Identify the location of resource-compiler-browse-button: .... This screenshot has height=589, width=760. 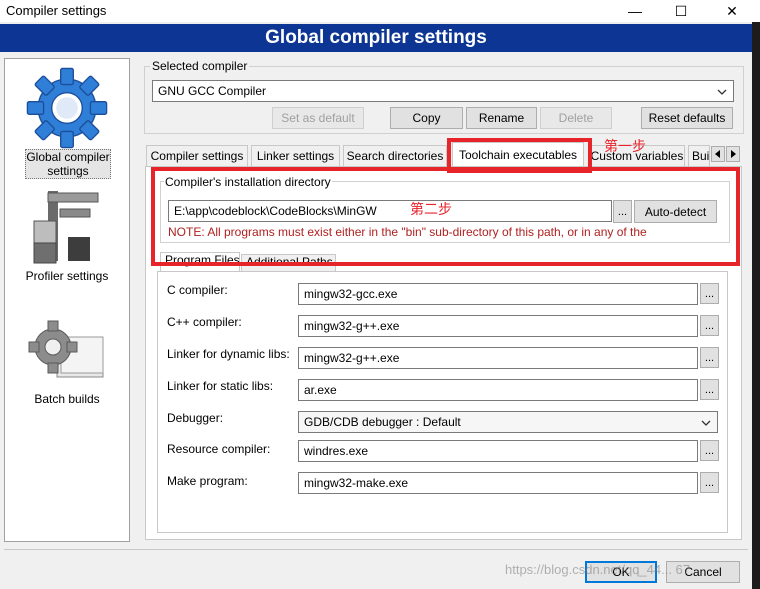
(709, 450).